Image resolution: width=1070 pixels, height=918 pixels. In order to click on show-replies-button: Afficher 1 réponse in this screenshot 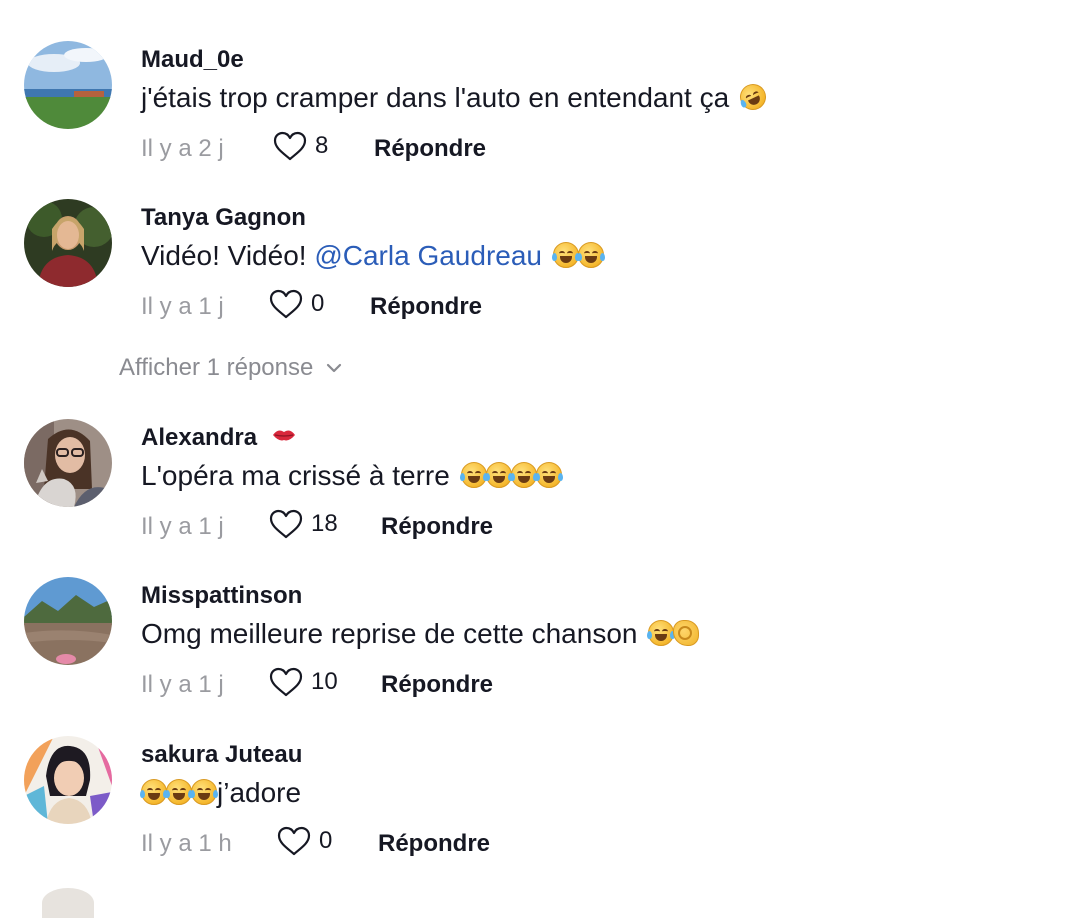, I will do `click(231, 368)`.